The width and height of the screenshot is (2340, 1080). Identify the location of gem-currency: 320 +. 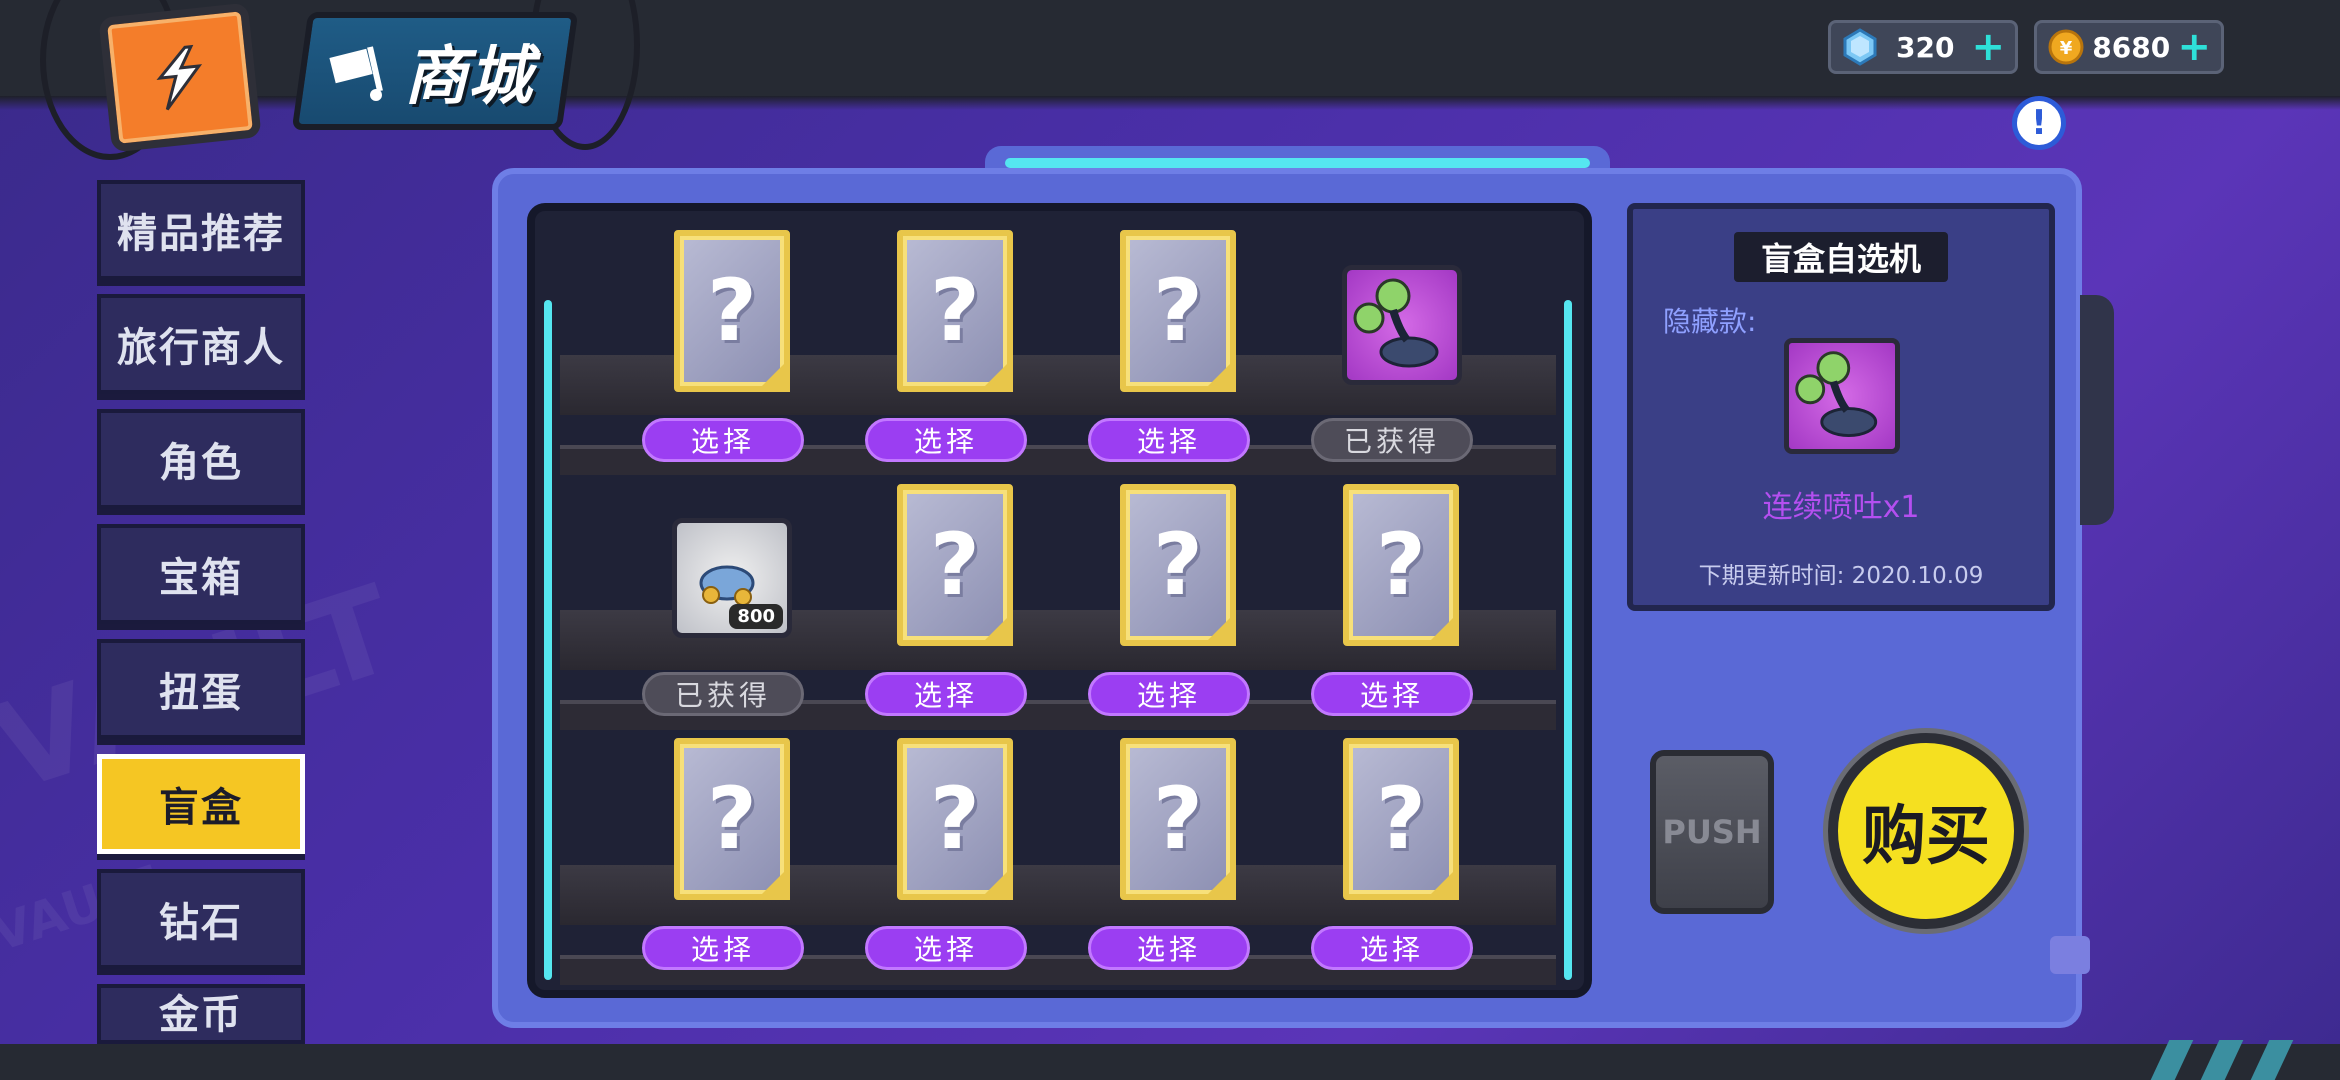
(1923, 47).